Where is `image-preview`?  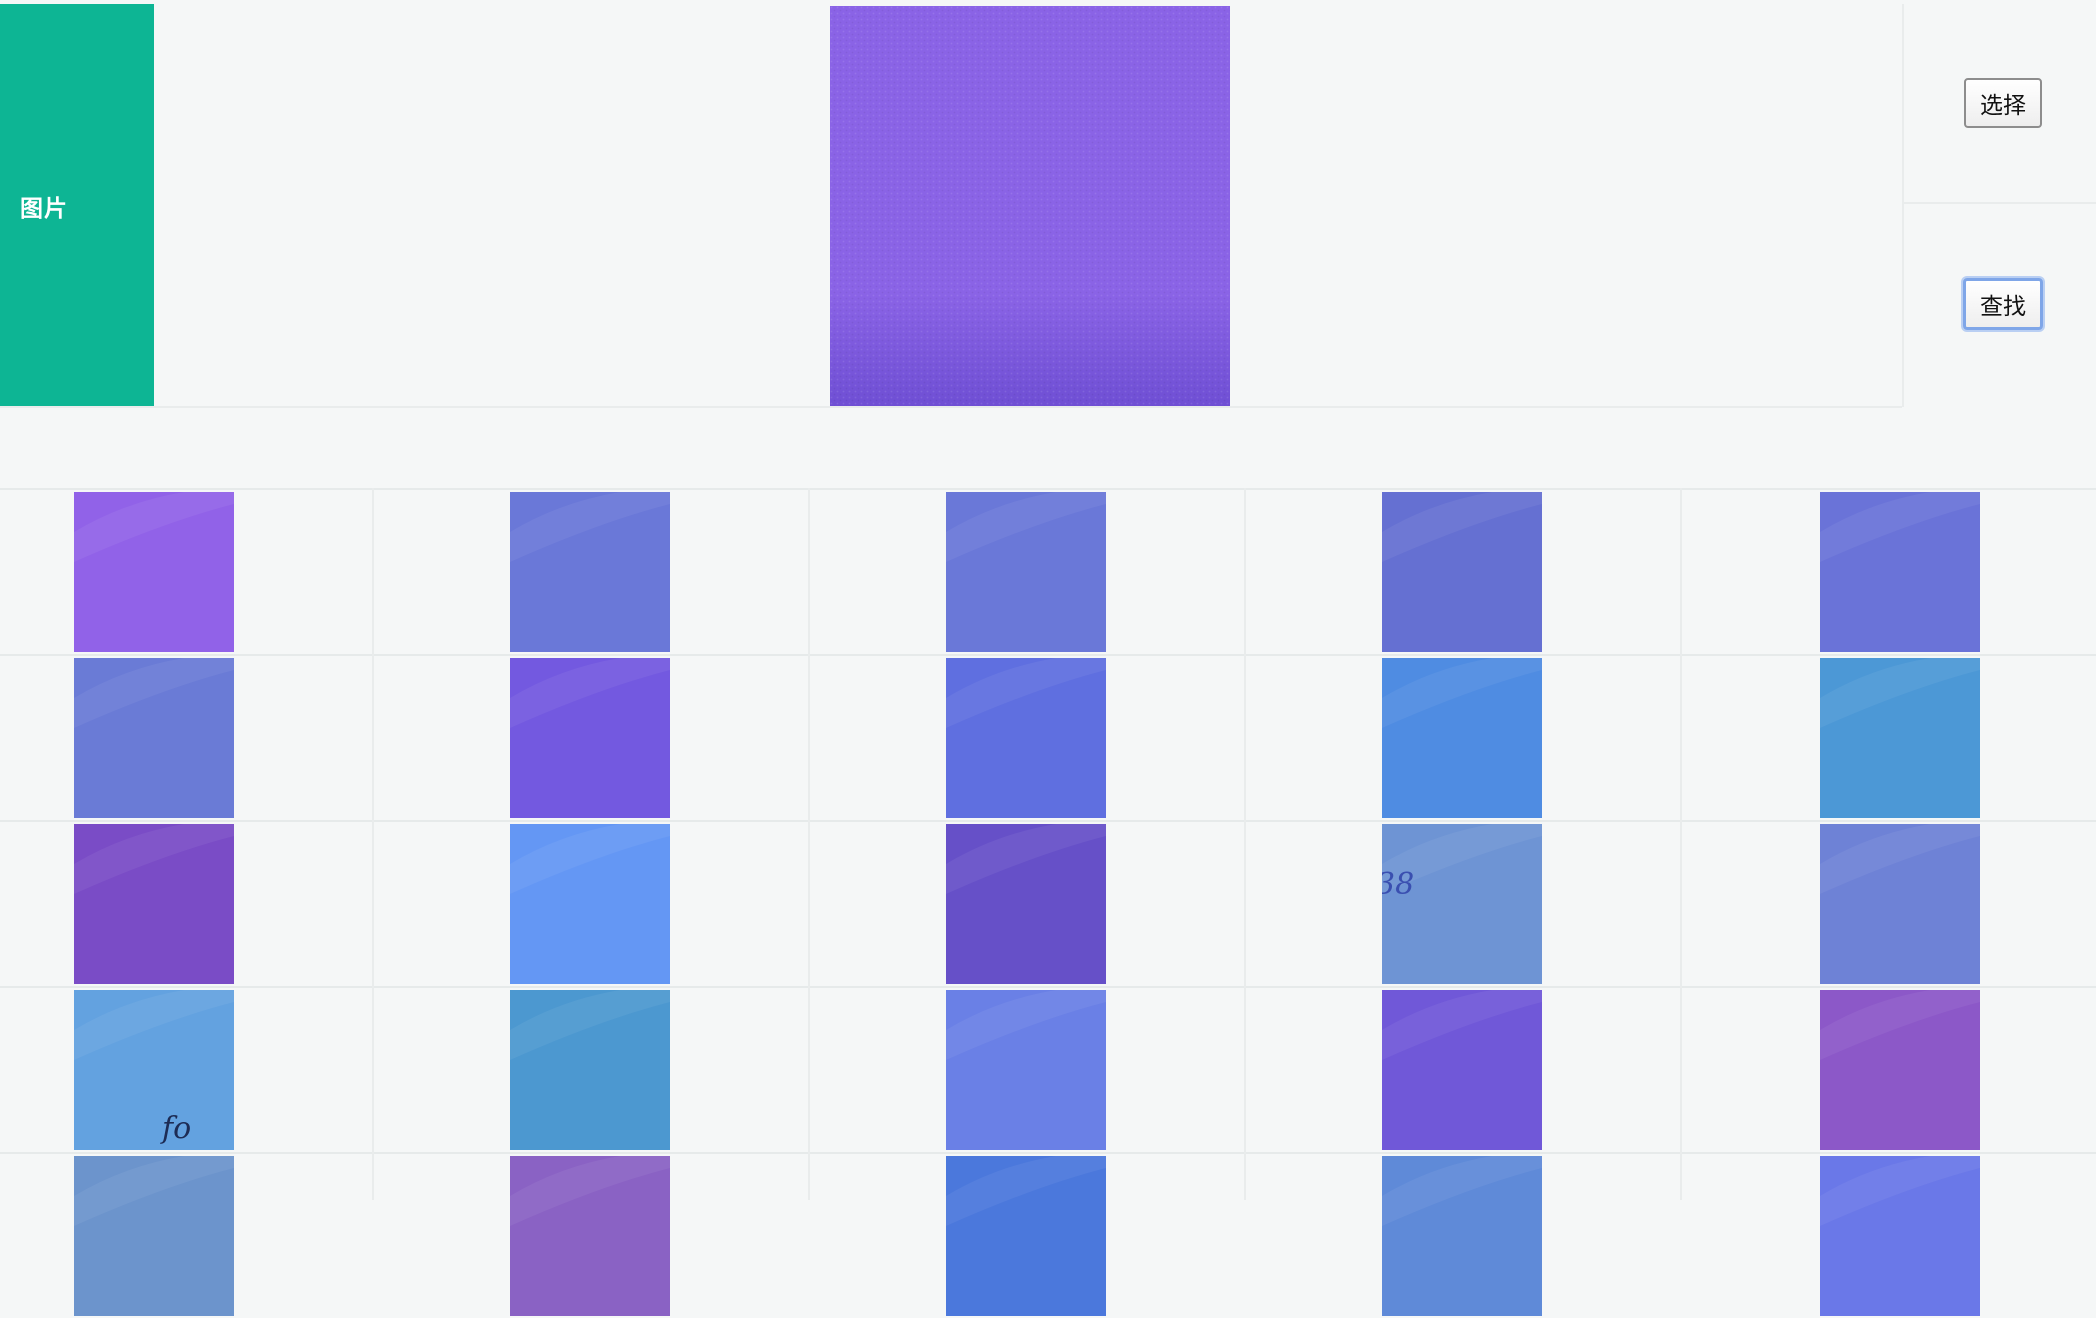
image-preview is located at coordinates (1030, 206).